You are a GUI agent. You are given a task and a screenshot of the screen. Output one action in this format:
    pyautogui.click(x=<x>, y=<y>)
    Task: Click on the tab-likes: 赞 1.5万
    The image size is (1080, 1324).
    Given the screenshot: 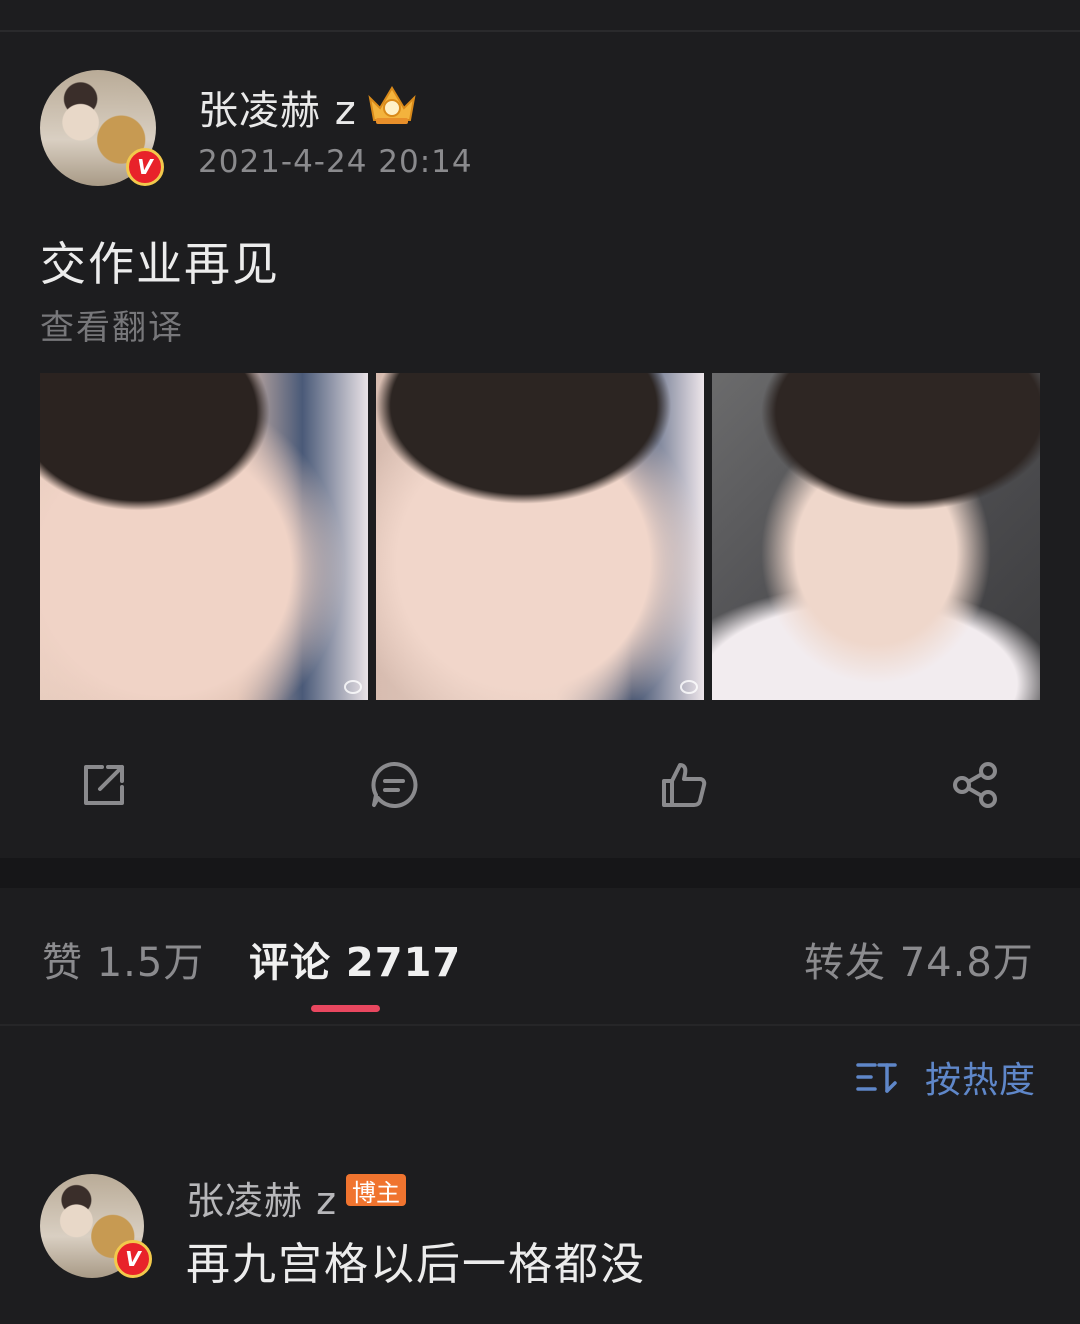 What is the action you would take?
    pyautogui.click(x=123, y=959)
    